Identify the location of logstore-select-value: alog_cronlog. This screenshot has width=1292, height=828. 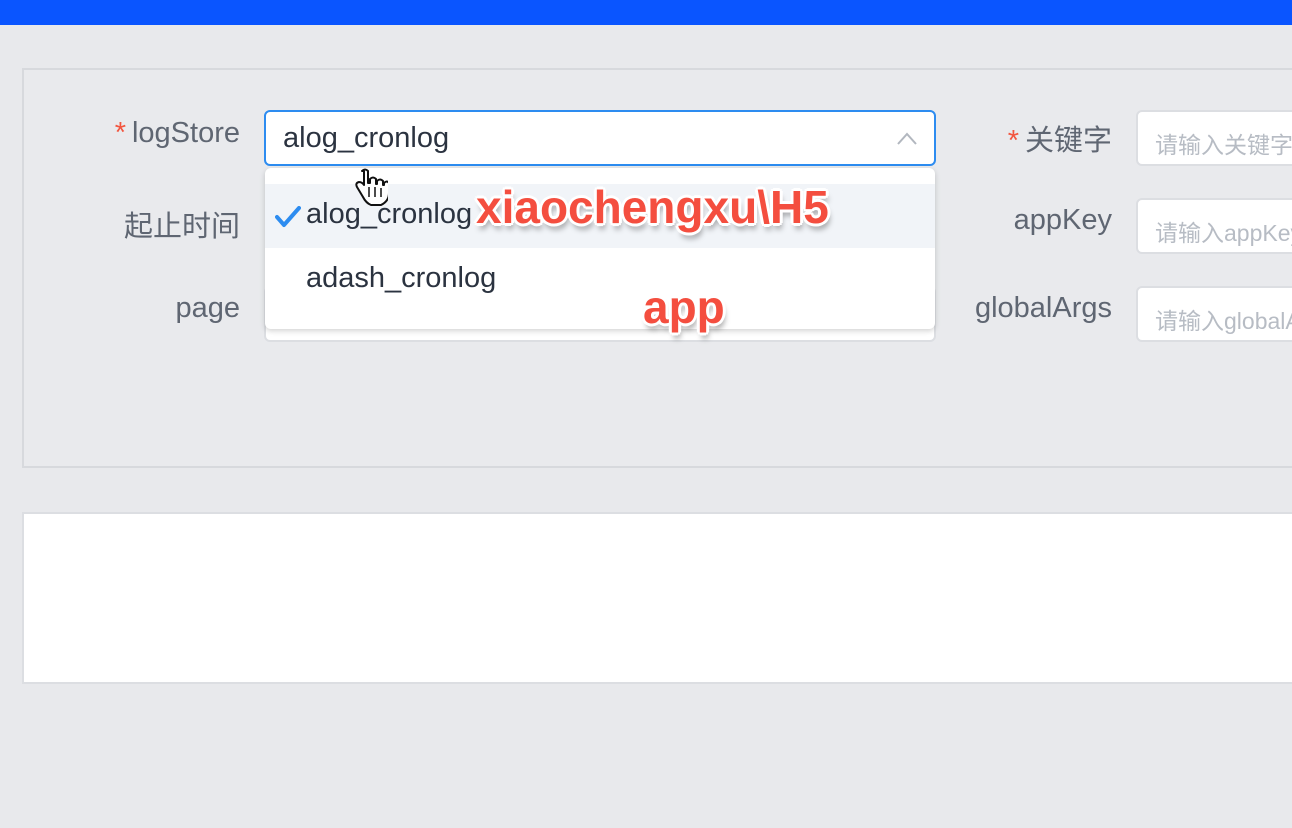
(366, 138).